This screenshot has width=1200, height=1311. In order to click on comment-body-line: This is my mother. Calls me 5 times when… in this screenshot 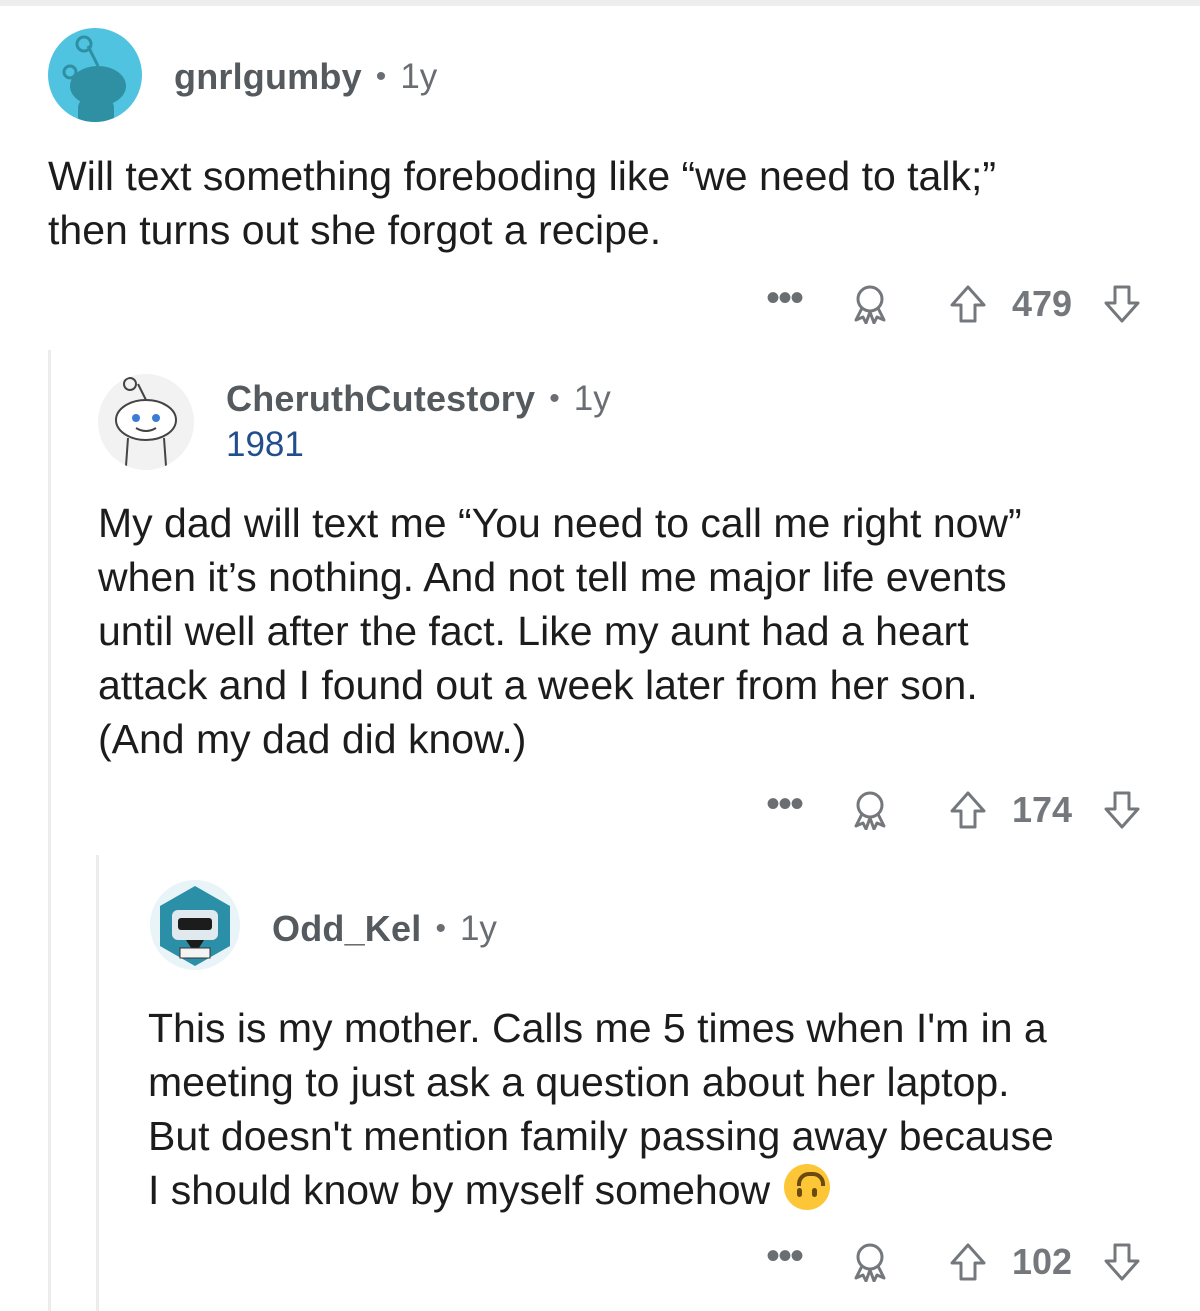, I will do `click(597, 1028)`.